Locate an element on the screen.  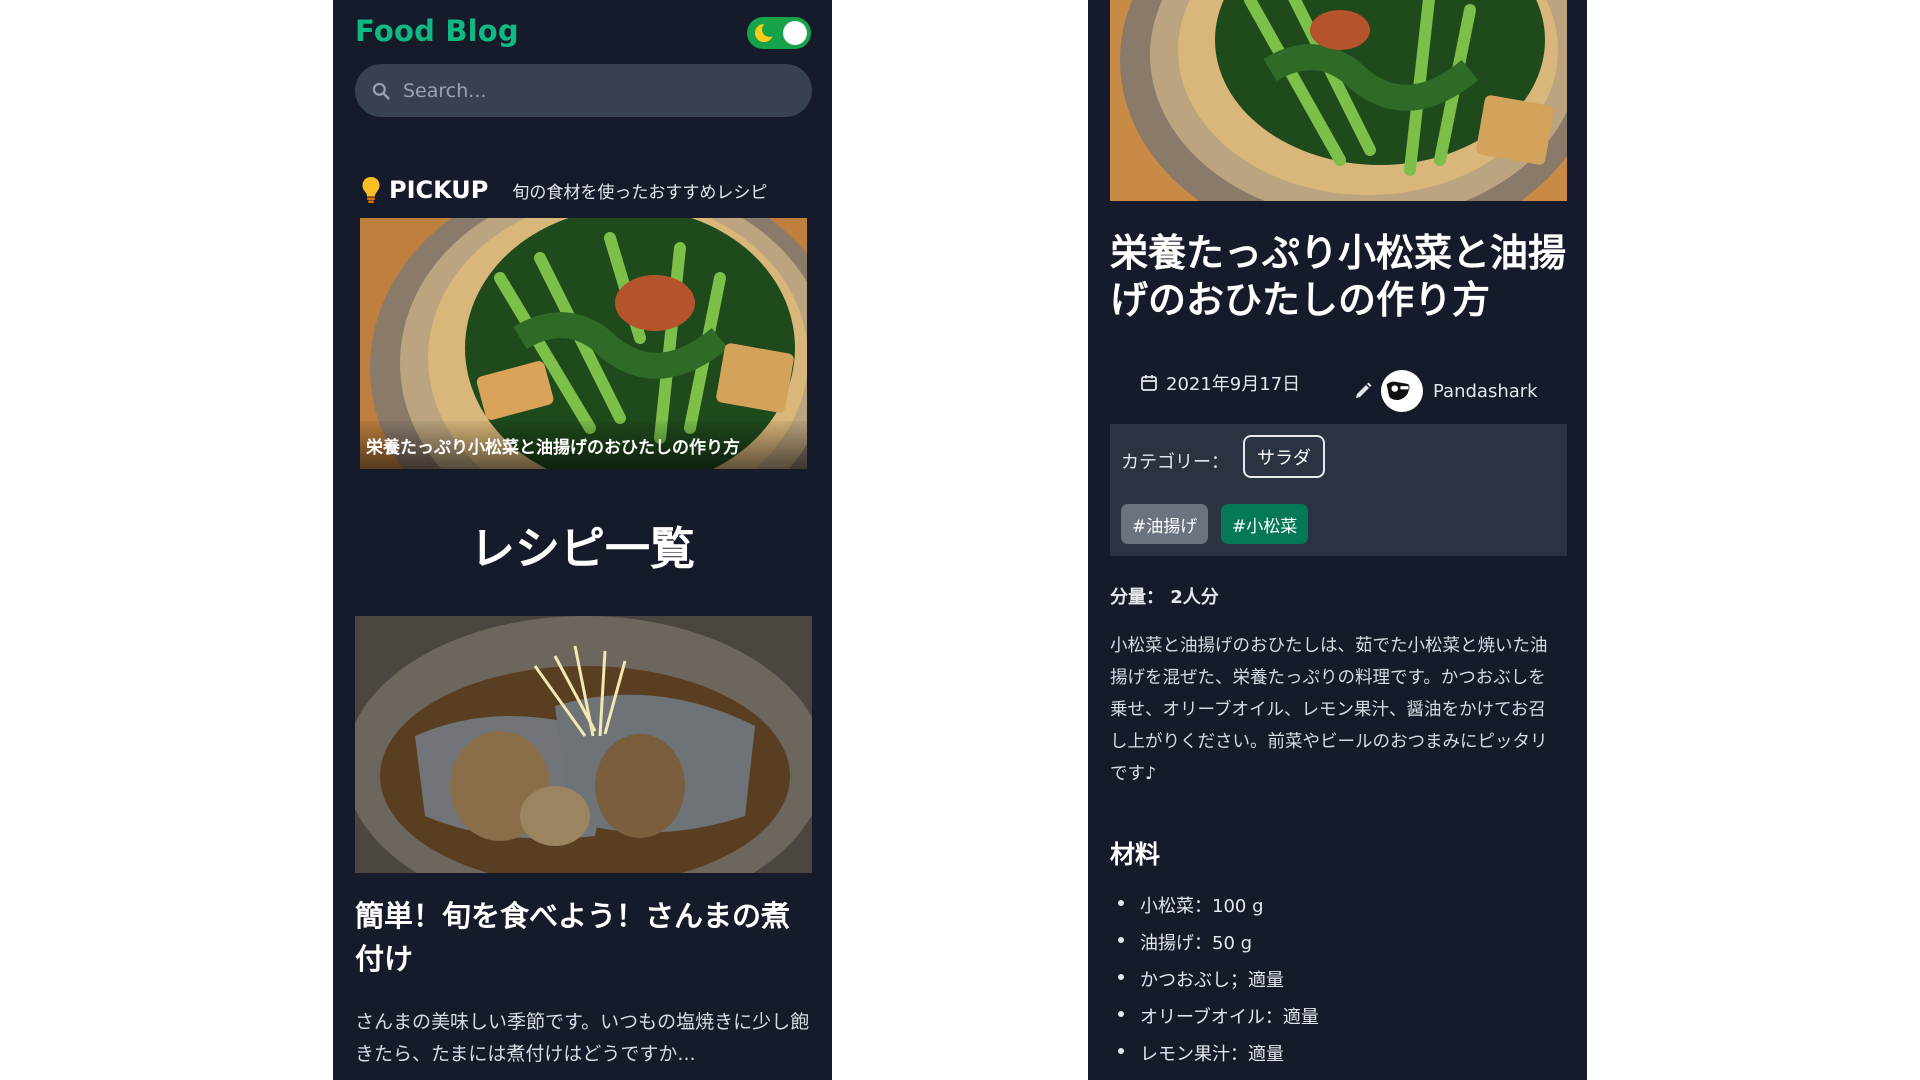
category-panel: カテゴリー： サラダ #油揚げ #小松菜 is located at coordinates (1338, 490).